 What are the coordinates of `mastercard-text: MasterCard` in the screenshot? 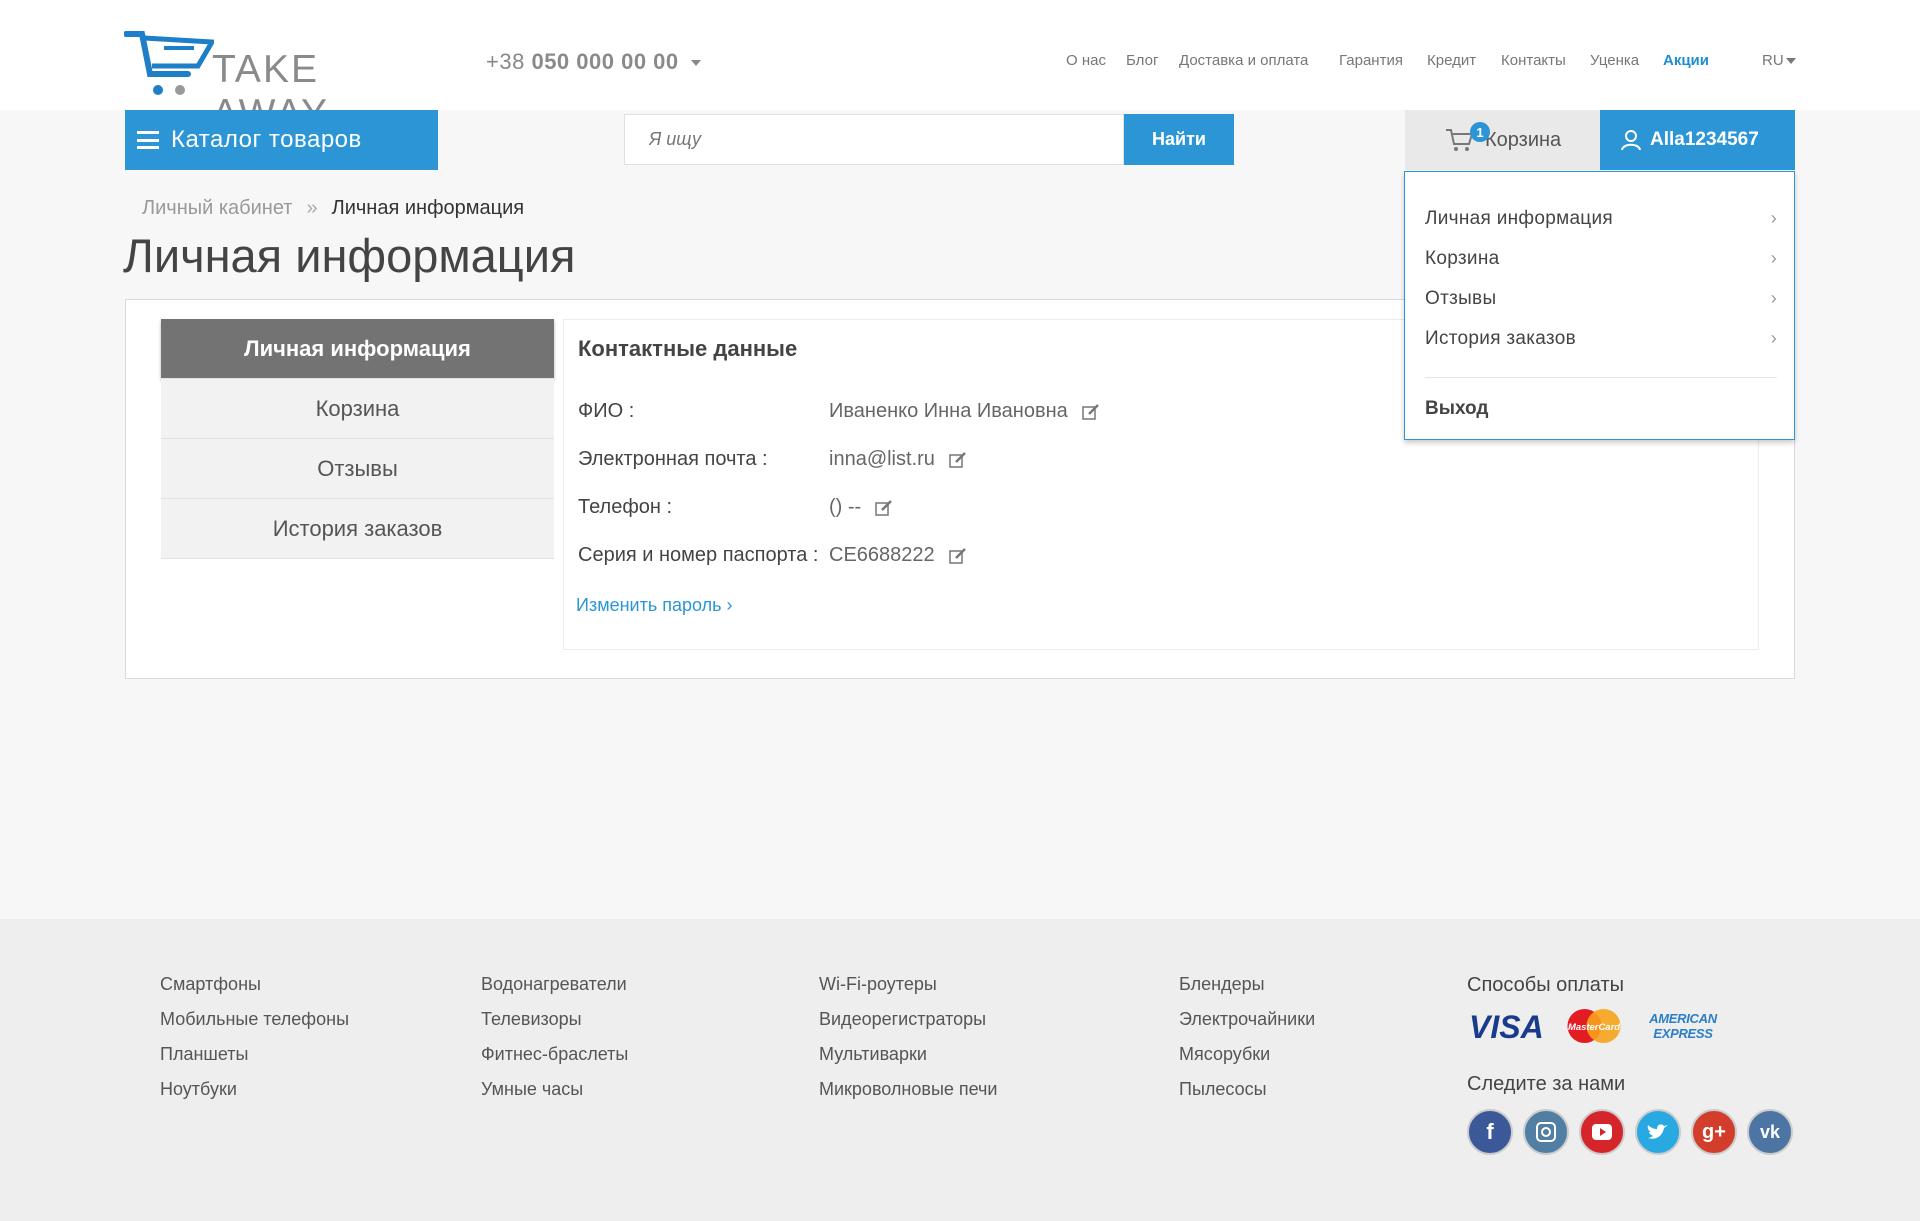 It's located at (1594, 1027).